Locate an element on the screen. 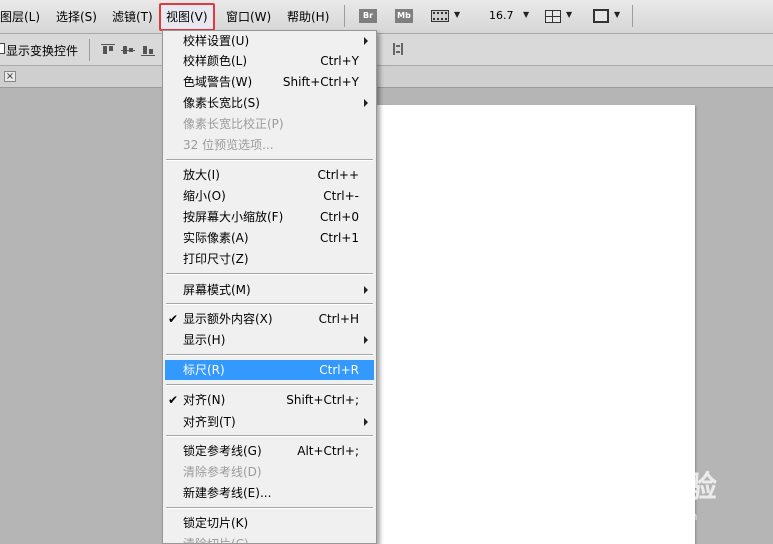 The image size is (773, 544). arrange-chevron-down-icon: ▼ is located at coordinates (569, 14).